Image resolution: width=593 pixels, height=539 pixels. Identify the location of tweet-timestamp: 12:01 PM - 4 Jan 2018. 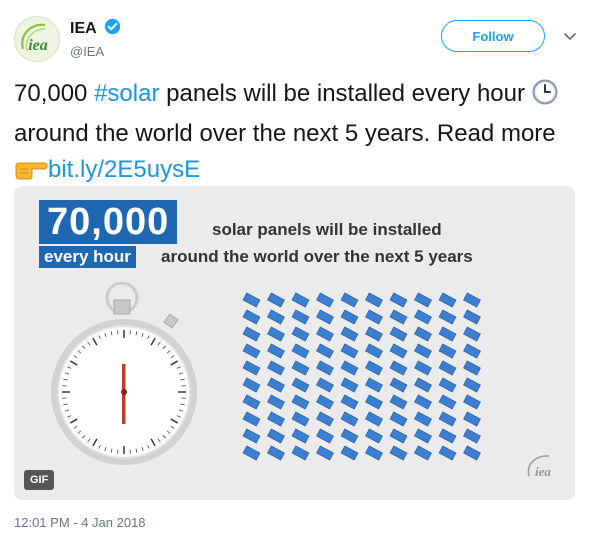
(80, 522).